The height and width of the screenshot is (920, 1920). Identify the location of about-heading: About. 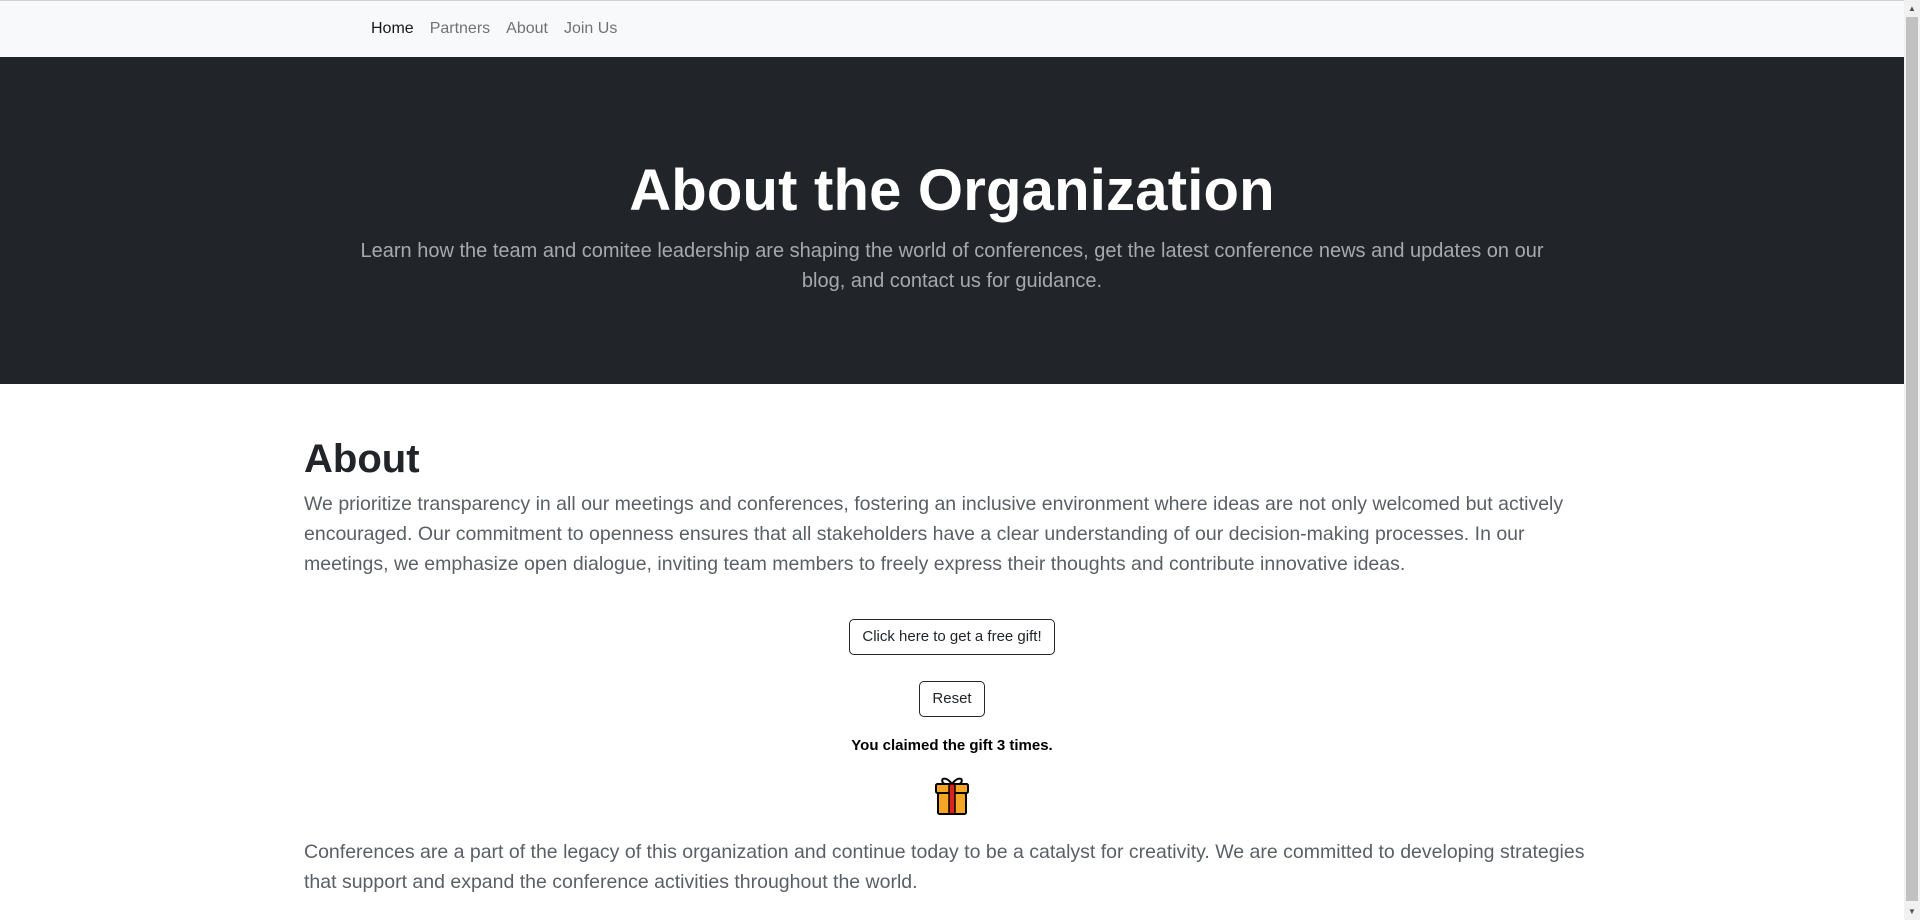
(362, 459).